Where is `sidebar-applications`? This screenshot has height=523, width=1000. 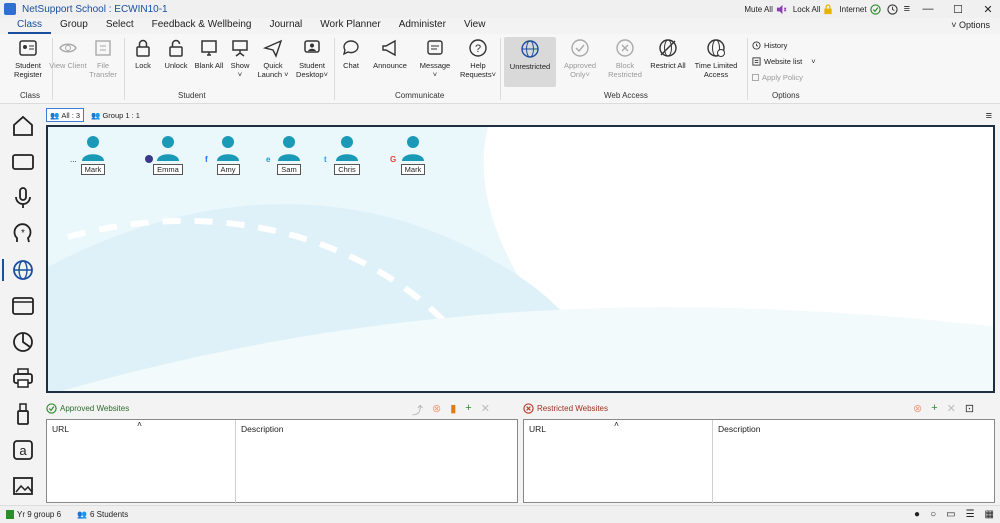
sidebar-applications is located at coordinates (23, 306).